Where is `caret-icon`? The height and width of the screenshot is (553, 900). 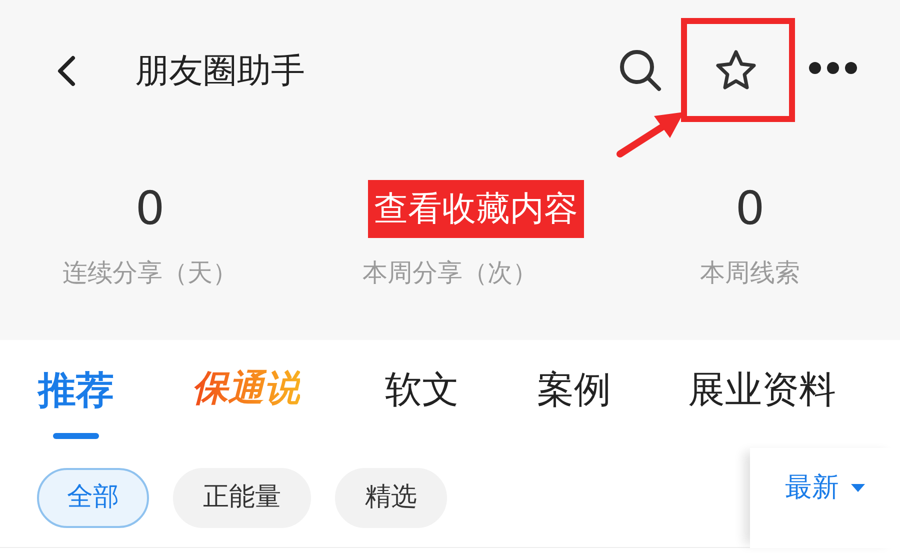
caret-icon is located at coordinates (858, 488).